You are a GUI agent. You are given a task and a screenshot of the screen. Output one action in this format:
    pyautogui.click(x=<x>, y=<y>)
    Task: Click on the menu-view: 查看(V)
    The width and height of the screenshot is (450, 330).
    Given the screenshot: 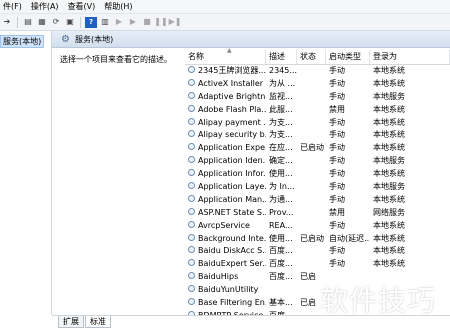 What is the action you would take?
    pyautogui.click(x=83, y=6)
    